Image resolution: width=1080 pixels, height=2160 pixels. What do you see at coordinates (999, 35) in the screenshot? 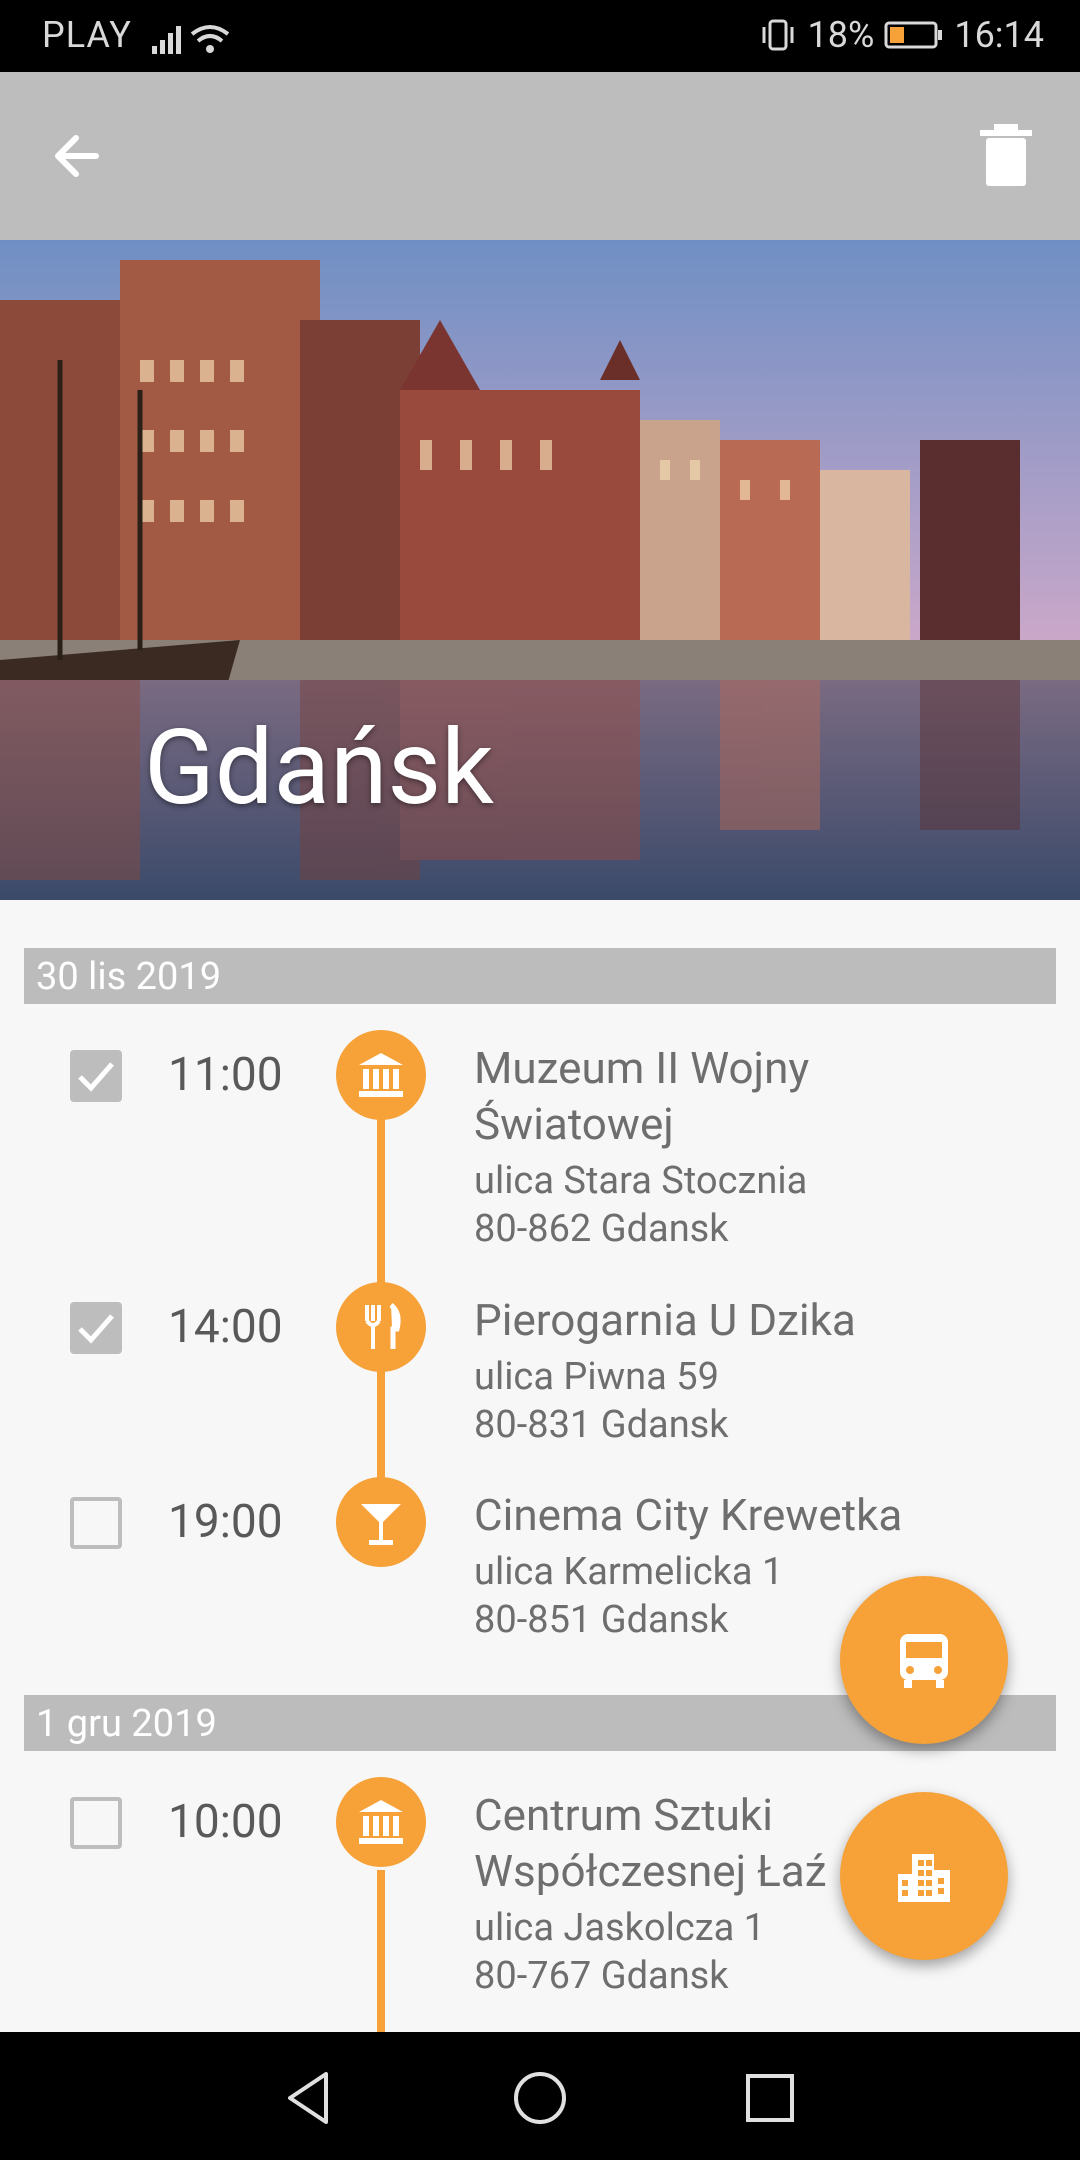
I see `clock: 16:14` at bounding box center [999, 35].